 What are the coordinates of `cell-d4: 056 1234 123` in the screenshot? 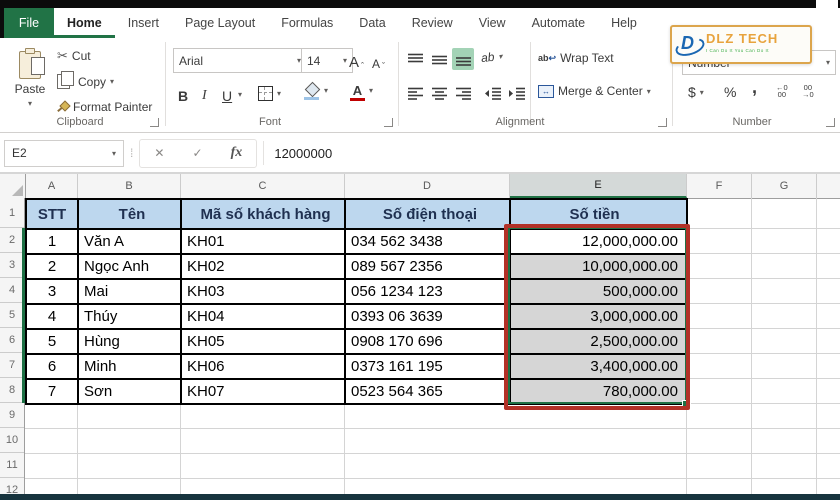 It's located at (428, 292).